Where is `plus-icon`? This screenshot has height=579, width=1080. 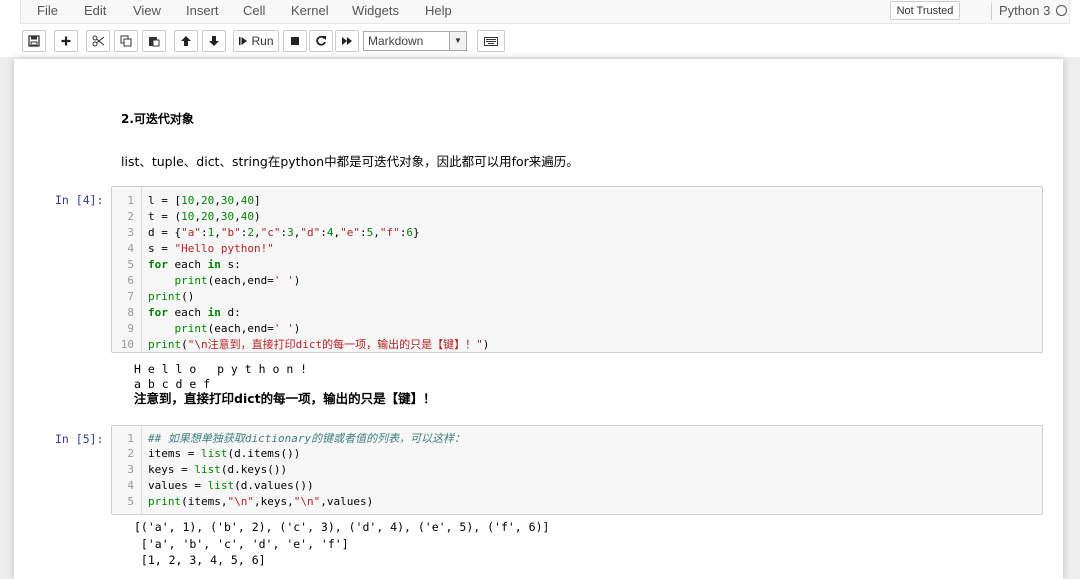 plus-icon is located at coordinates (66, 41).